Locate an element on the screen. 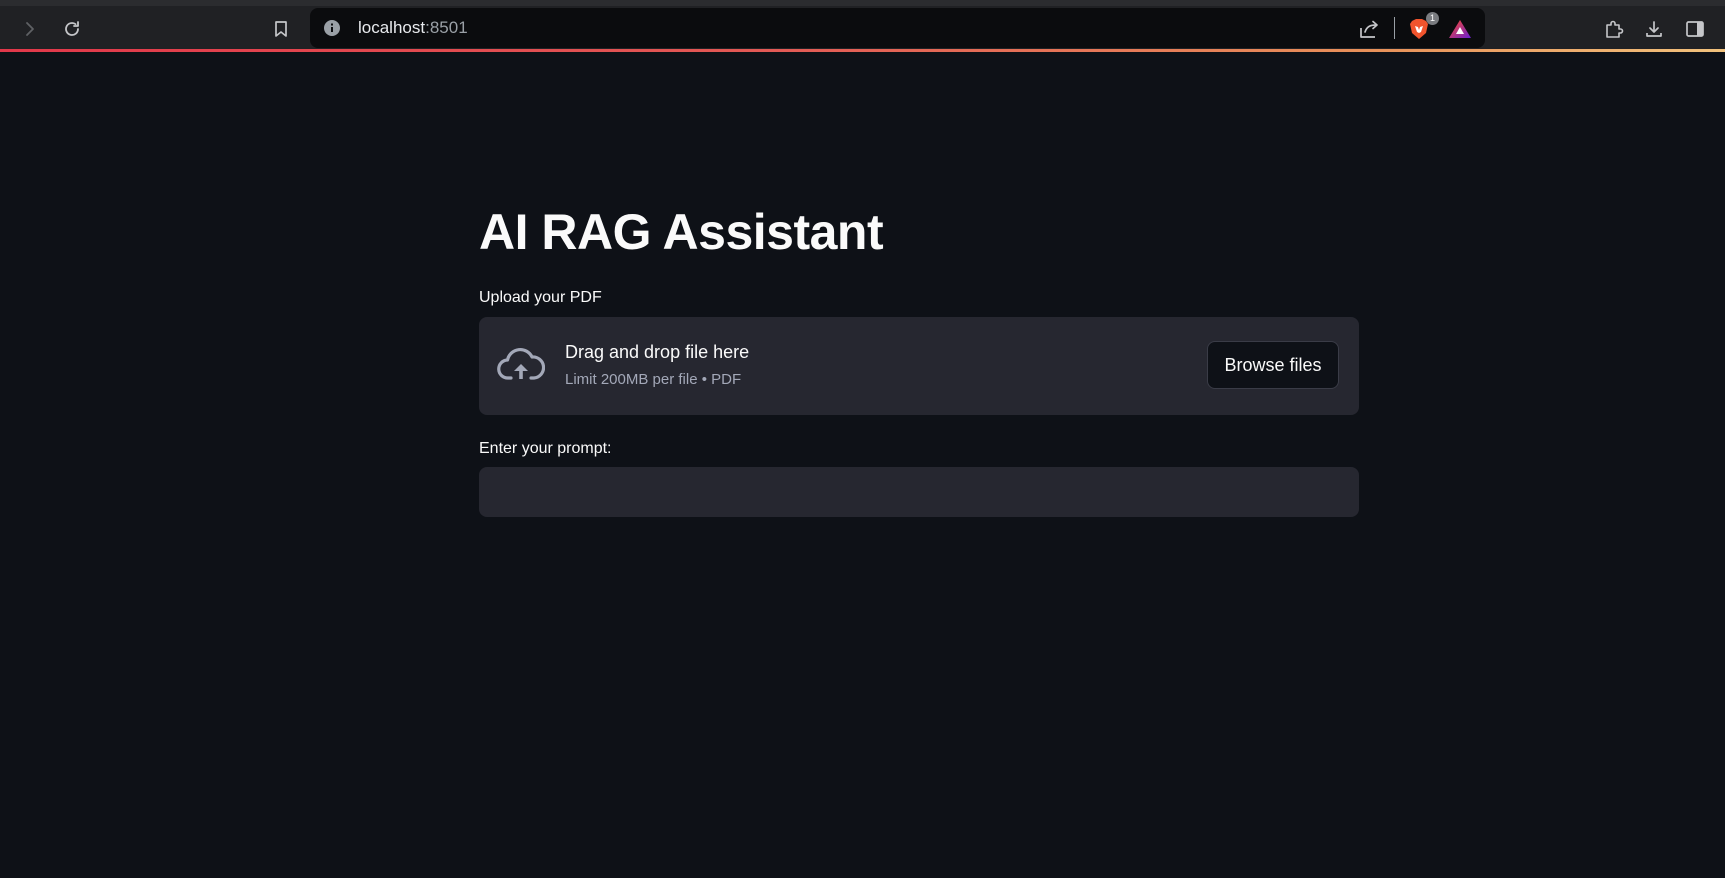 Image resolution: width=1725 pixels, height=878 pixels. share-icon is located at coordinates (1369, 29).